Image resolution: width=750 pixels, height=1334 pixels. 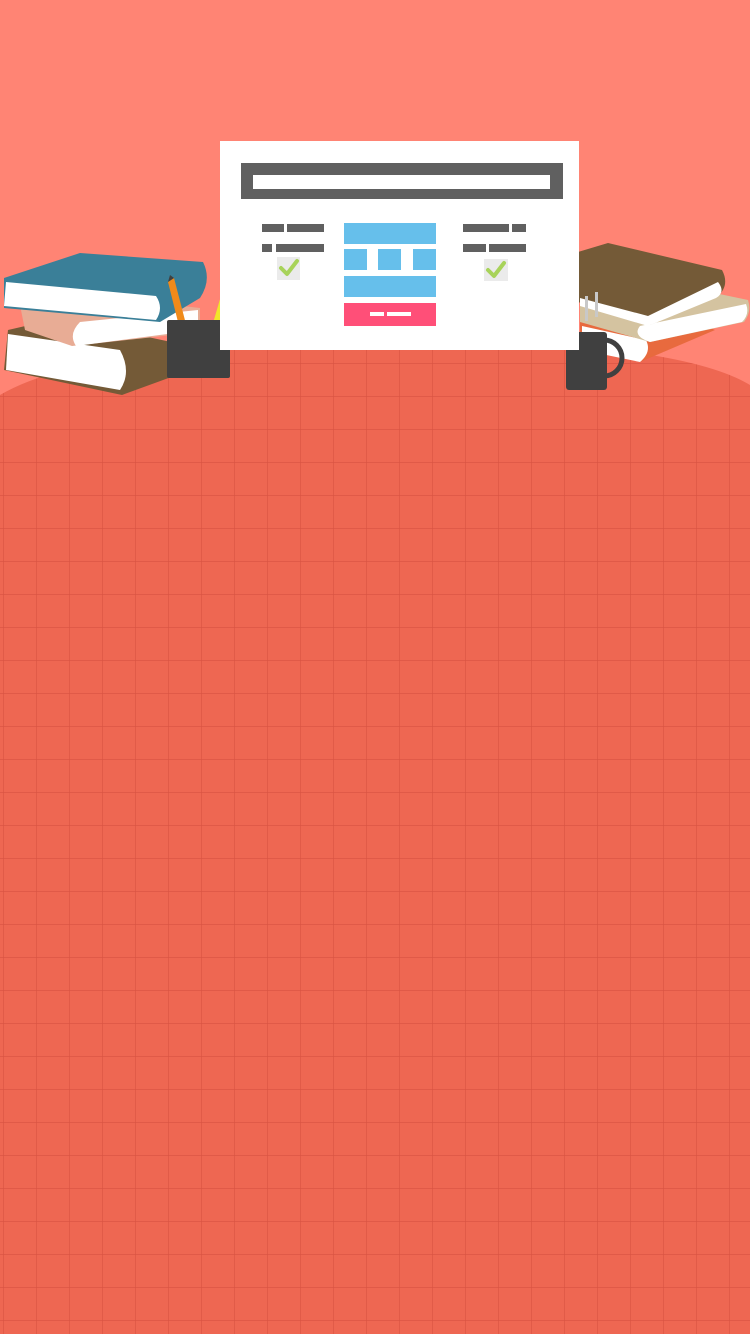 I want to click on checkbox-right, so click(x=496, y=270).